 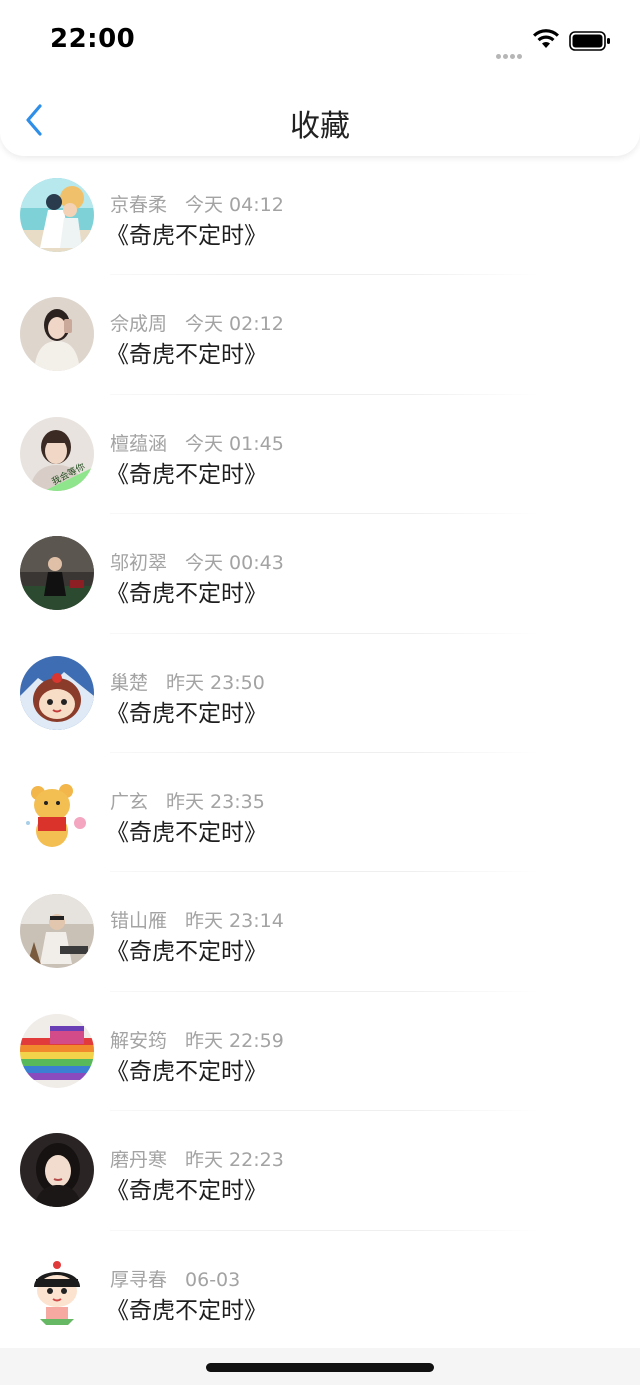 I want to click on user-name: 檀蕴涵, so click(x=139, y=443).